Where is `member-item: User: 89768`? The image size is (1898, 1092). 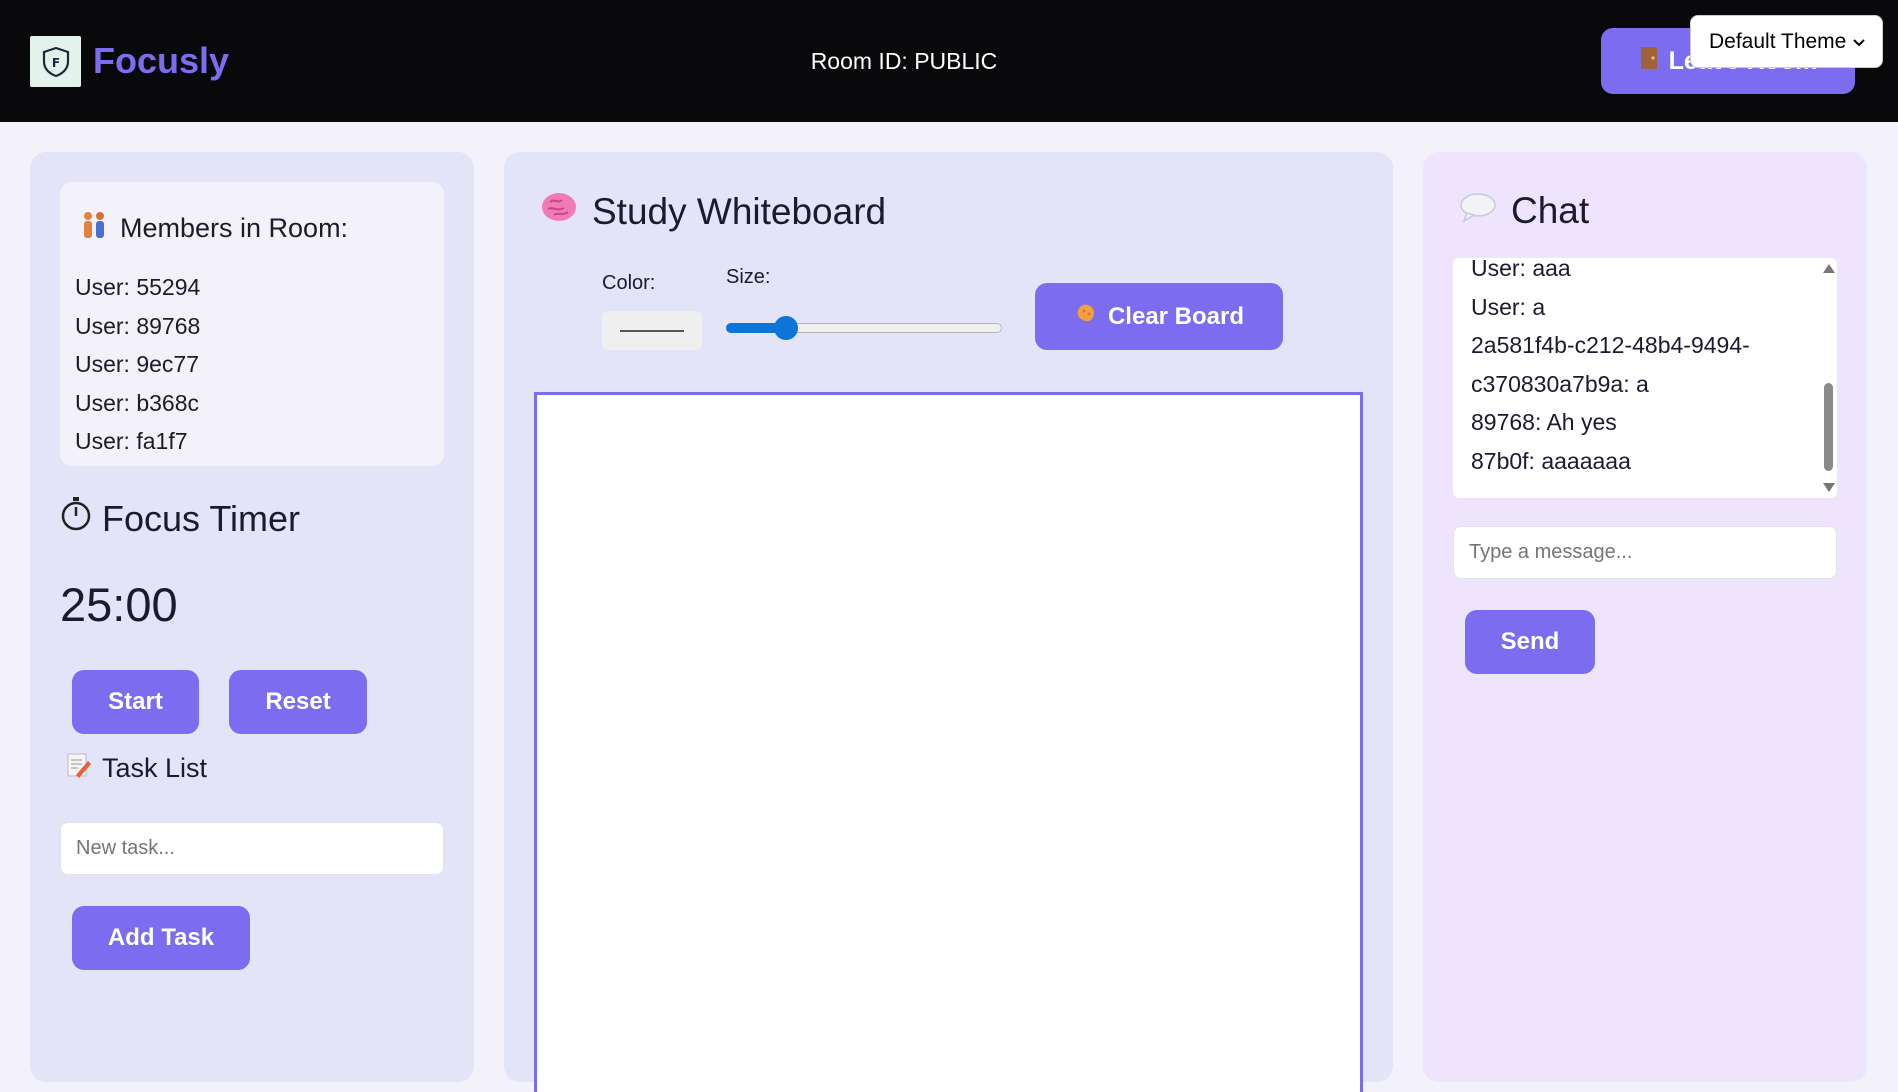 member-item: User: 89768 is located at coordinates (138, 325).